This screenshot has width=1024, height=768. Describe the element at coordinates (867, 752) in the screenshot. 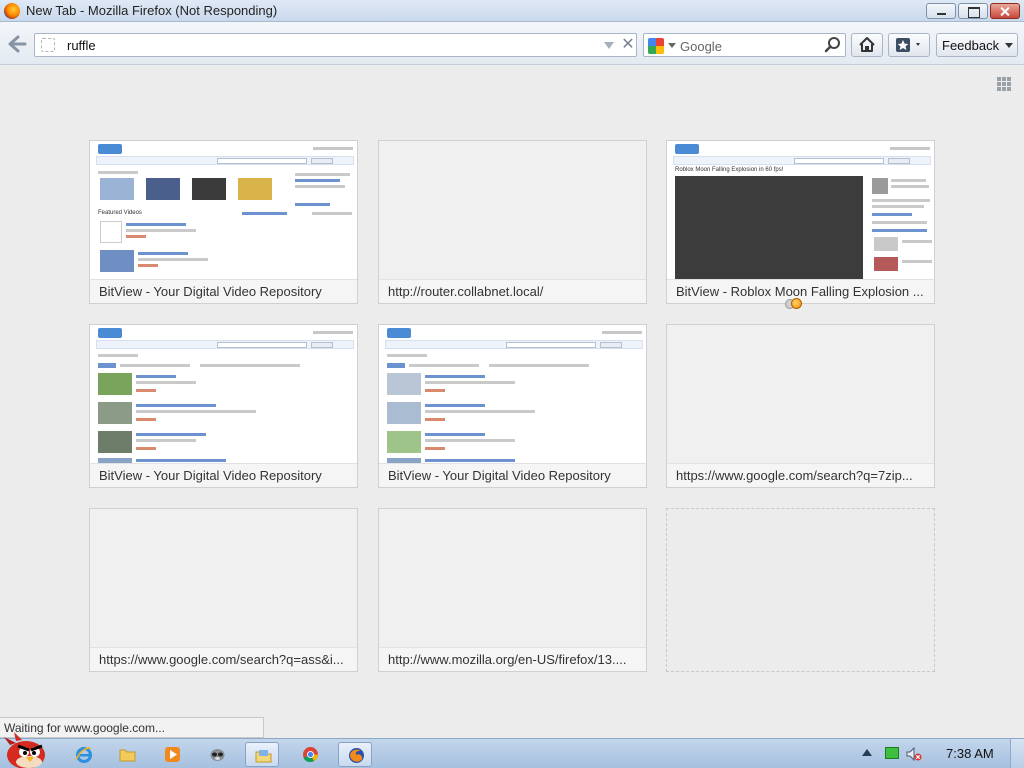

I see `tray-expand-icon` at that location.